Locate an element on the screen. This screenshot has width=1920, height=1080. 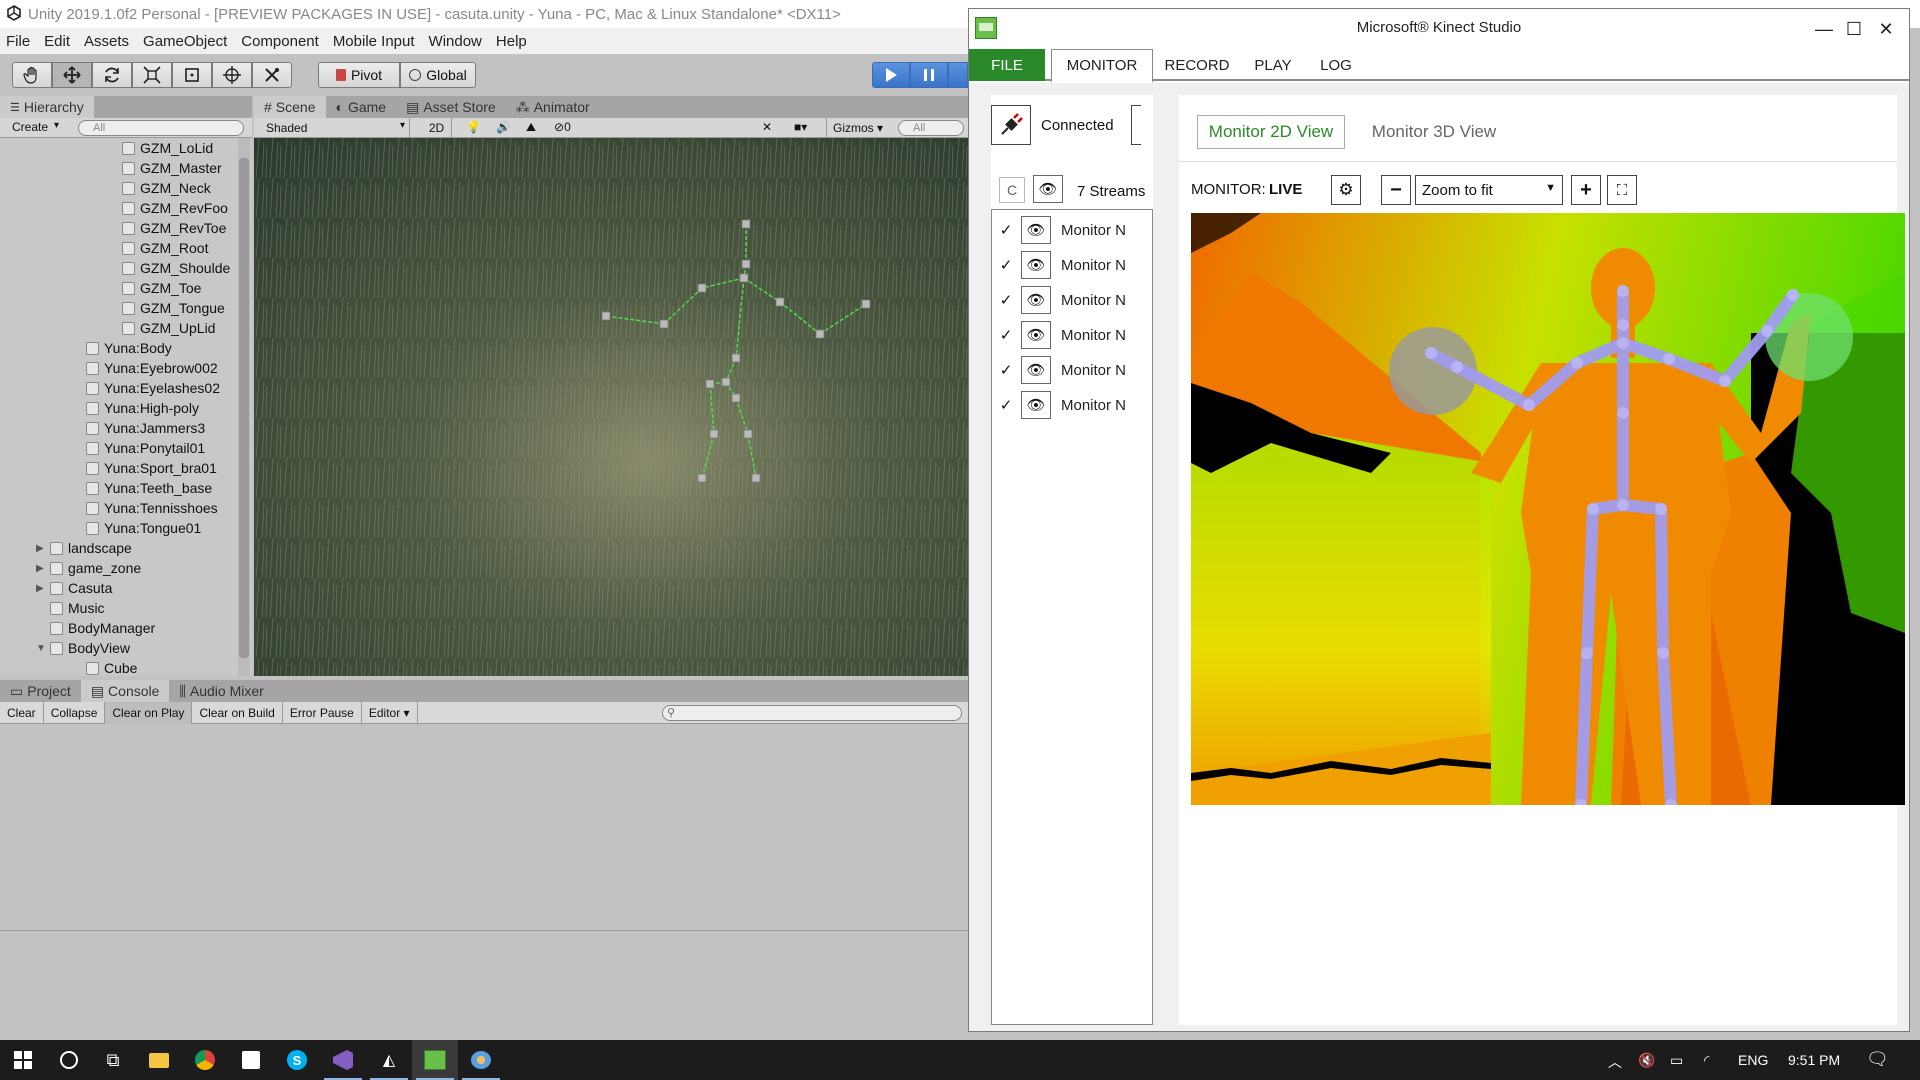
hierarchy-item: GZM_Tongue is located at coordinates (173, 308).